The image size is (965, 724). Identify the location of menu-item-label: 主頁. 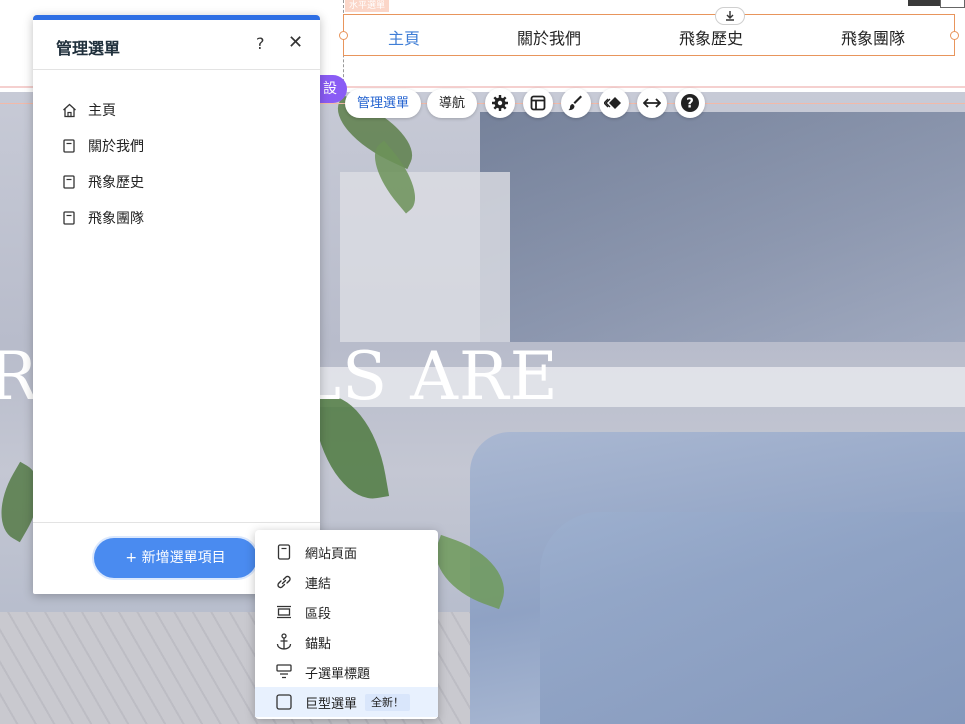
(102, 111).